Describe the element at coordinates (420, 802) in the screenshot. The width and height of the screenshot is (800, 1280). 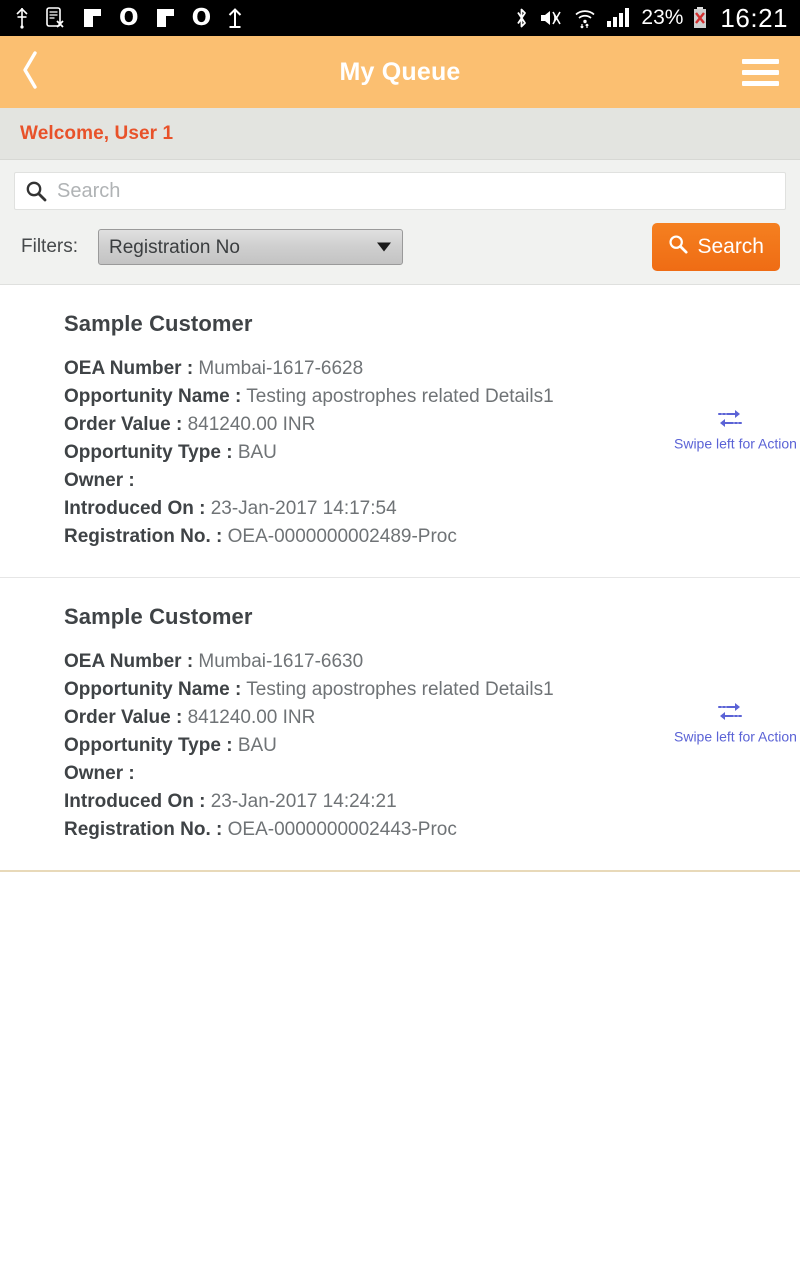
I see `field-introduced-on: Introduced On : 23-Jan-2017 14:24:21` at that location.